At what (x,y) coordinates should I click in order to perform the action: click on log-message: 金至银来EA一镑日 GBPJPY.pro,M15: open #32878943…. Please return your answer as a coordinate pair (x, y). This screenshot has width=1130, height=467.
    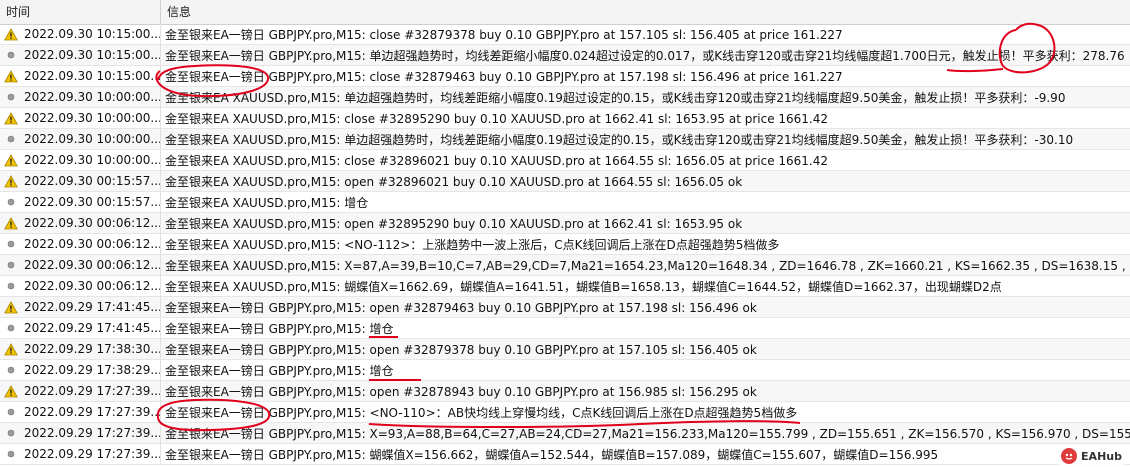
    Looking at the image, I should click on (461, 391).